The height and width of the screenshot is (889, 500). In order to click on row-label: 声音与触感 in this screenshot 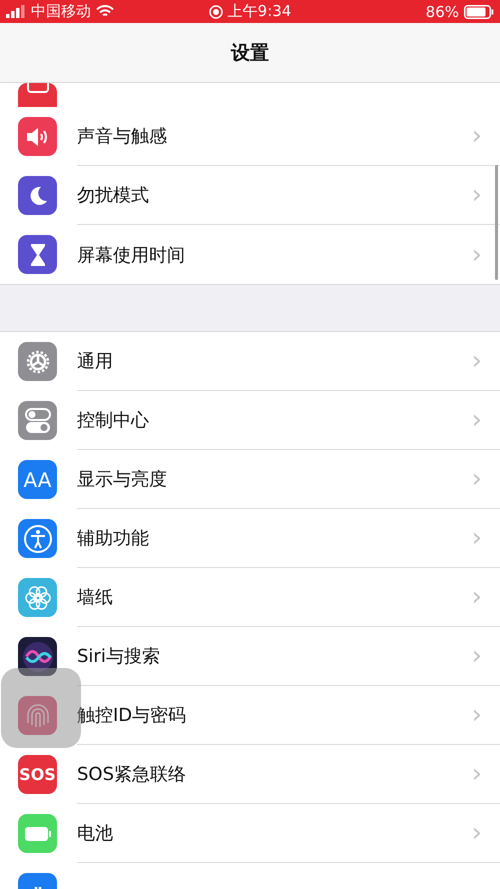, I will do `click(122, 136)`.